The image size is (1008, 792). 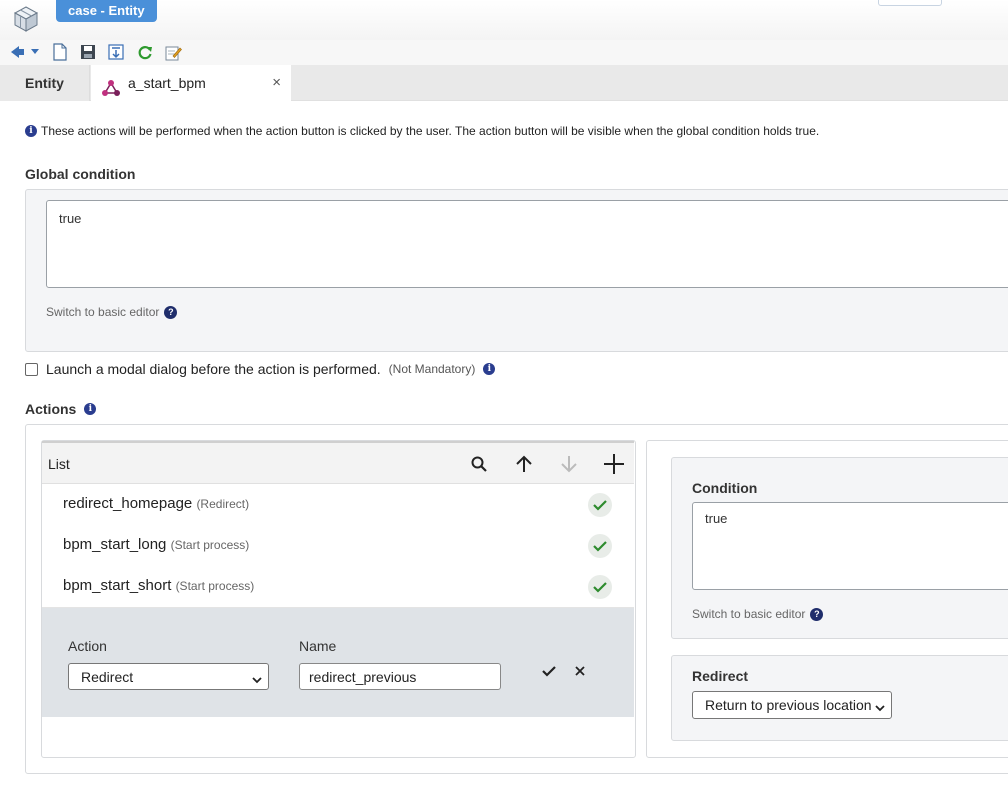 I want to click on redirect-select: Return to previous location, so click(x=792, y=705).